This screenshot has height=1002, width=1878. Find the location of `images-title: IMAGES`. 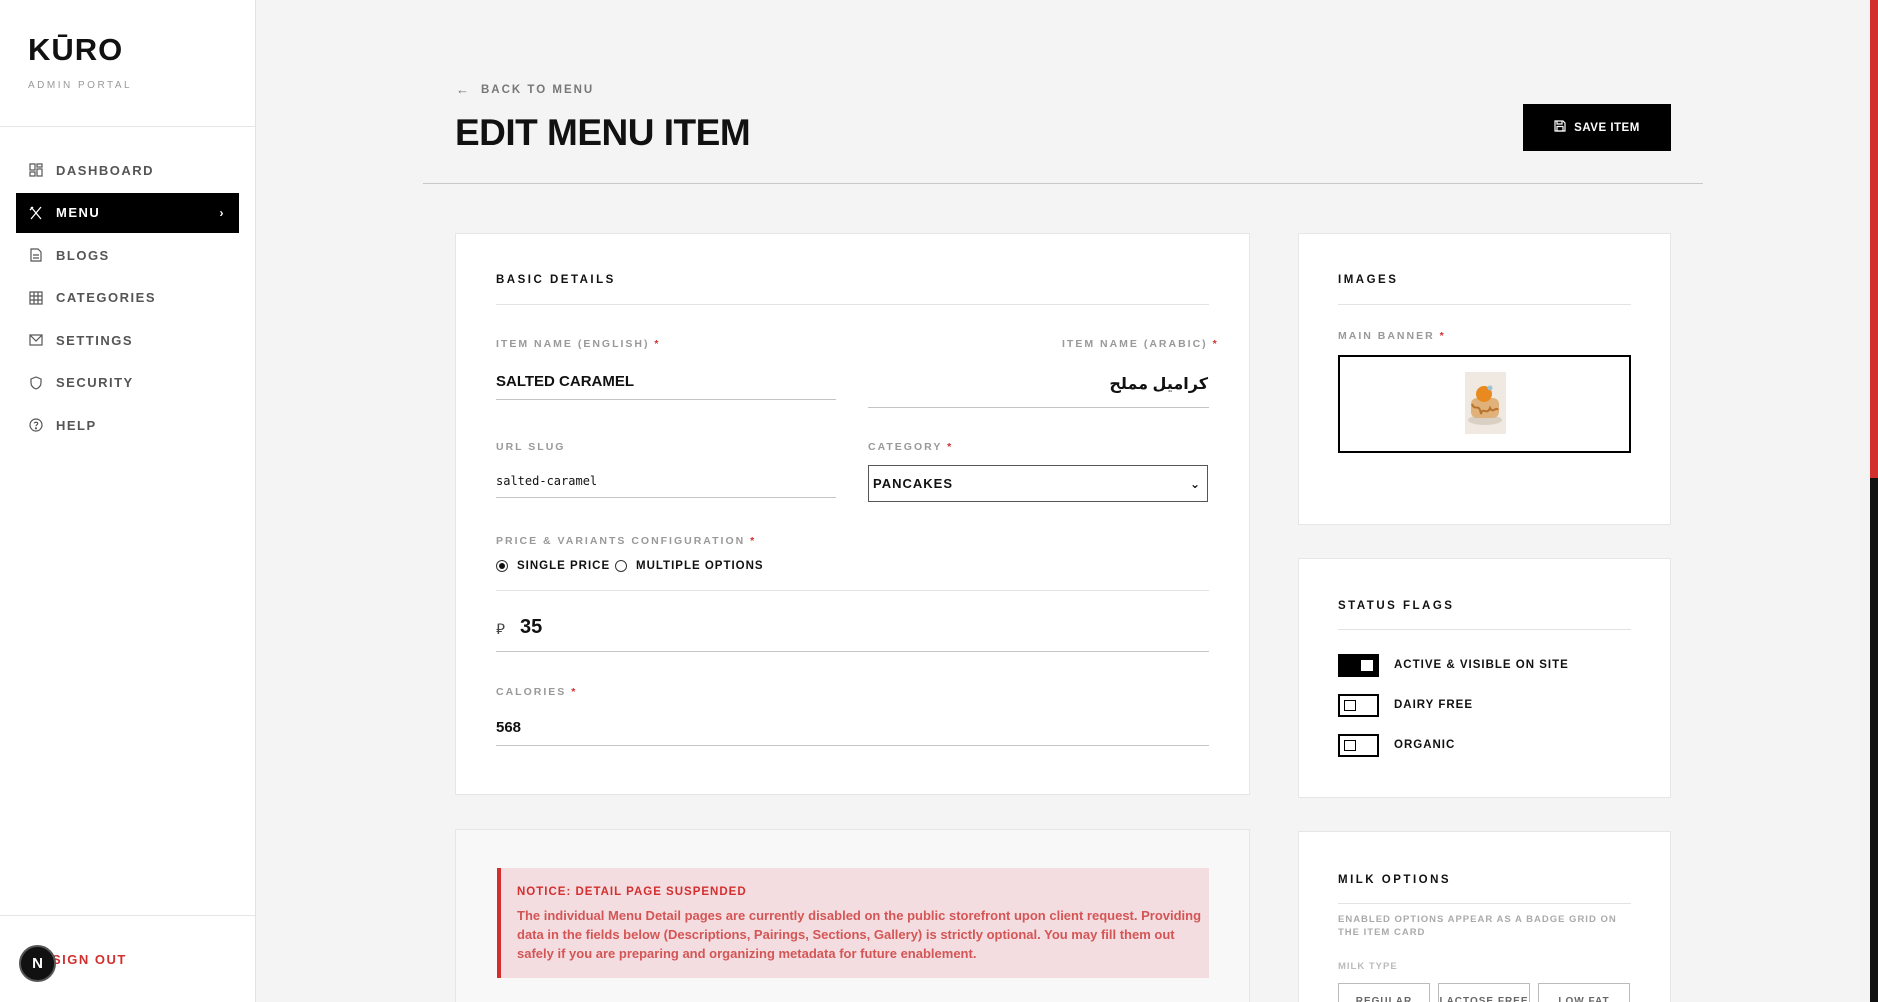

images-title: IMAGES is located at coordinates (1368, 280).